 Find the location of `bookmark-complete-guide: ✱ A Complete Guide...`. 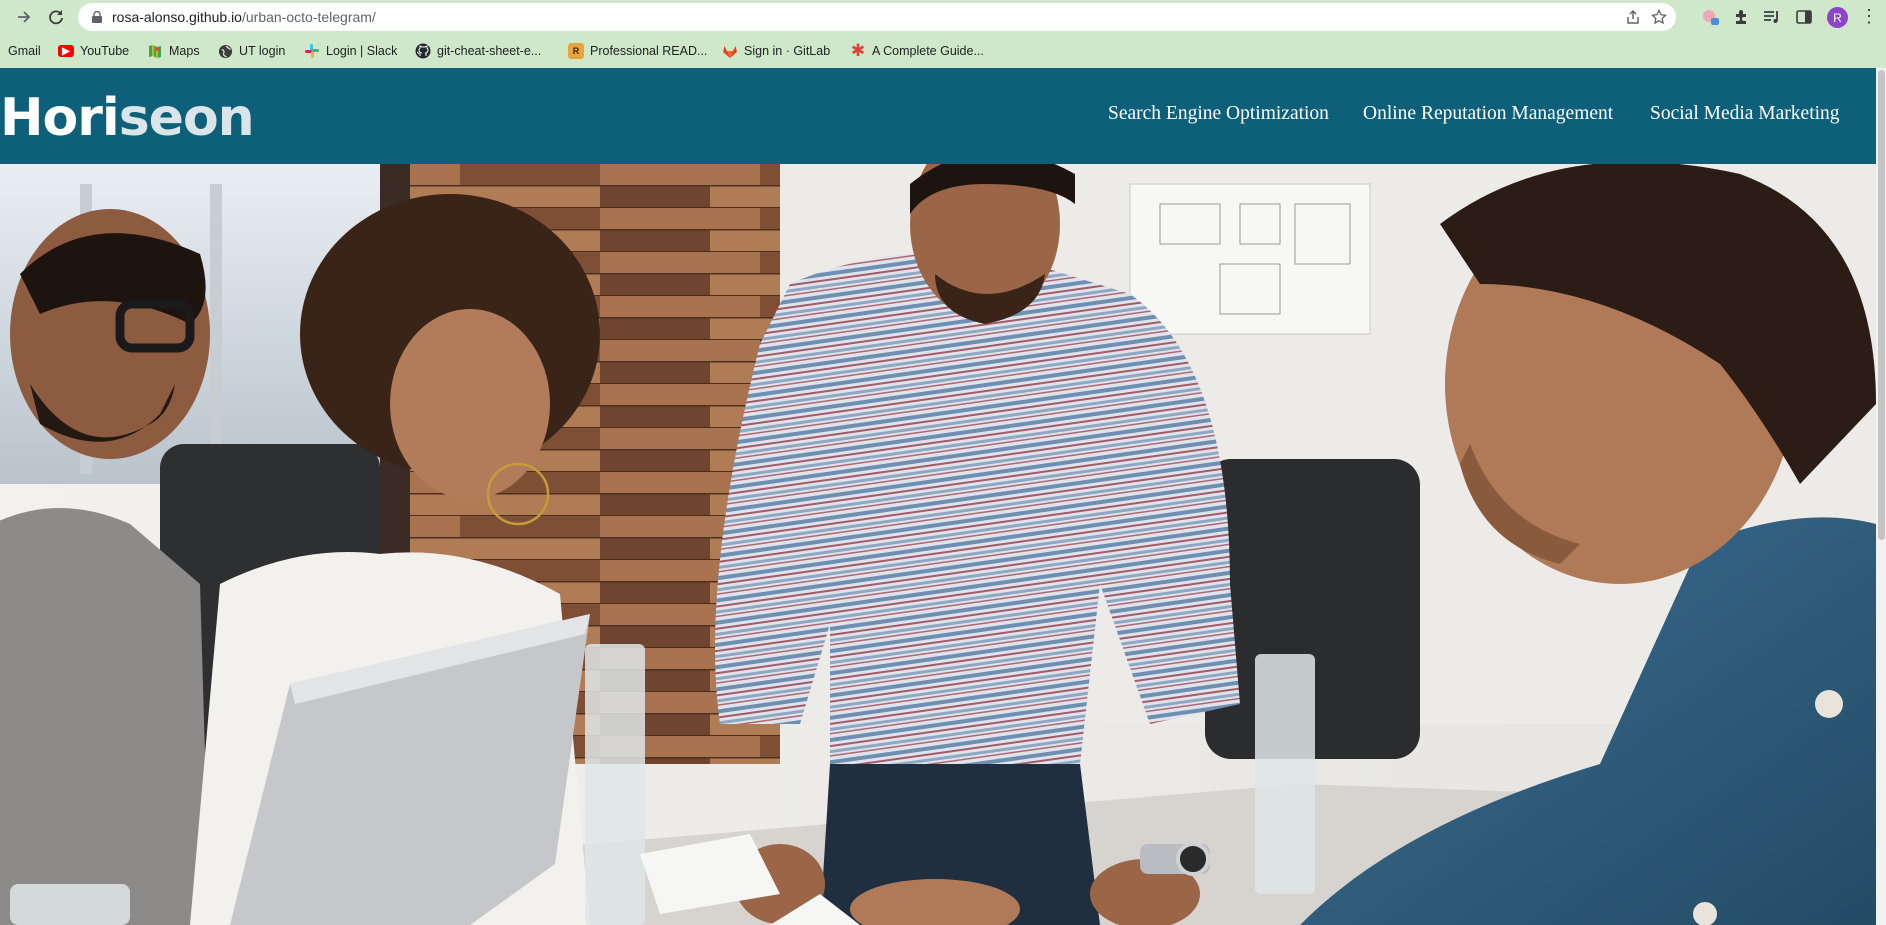

bookmark-complete-guide: ✱ A Complete Guide... is located at coordinates (917, 51).